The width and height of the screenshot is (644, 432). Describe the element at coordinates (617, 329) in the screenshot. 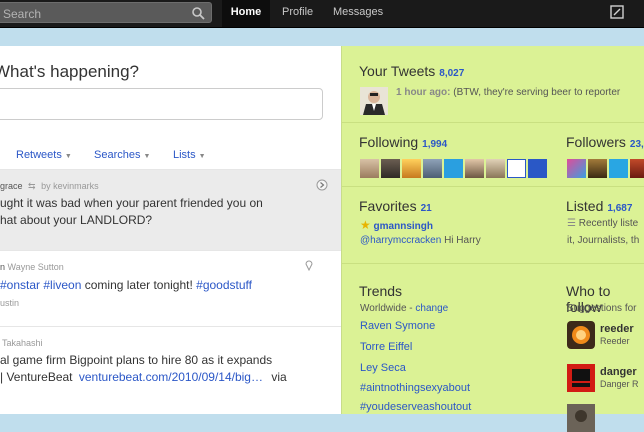

I see `suggested-user-name: reeder` at that location.